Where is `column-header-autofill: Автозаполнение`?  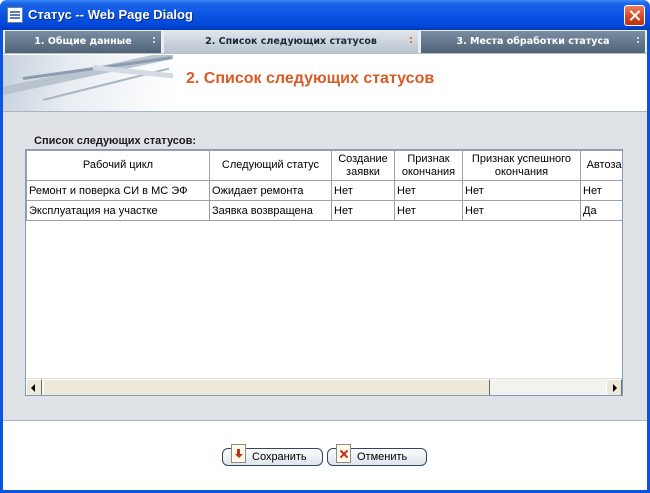 column-header-autofill: Автозаполнение is located at coordinates (601, 165).